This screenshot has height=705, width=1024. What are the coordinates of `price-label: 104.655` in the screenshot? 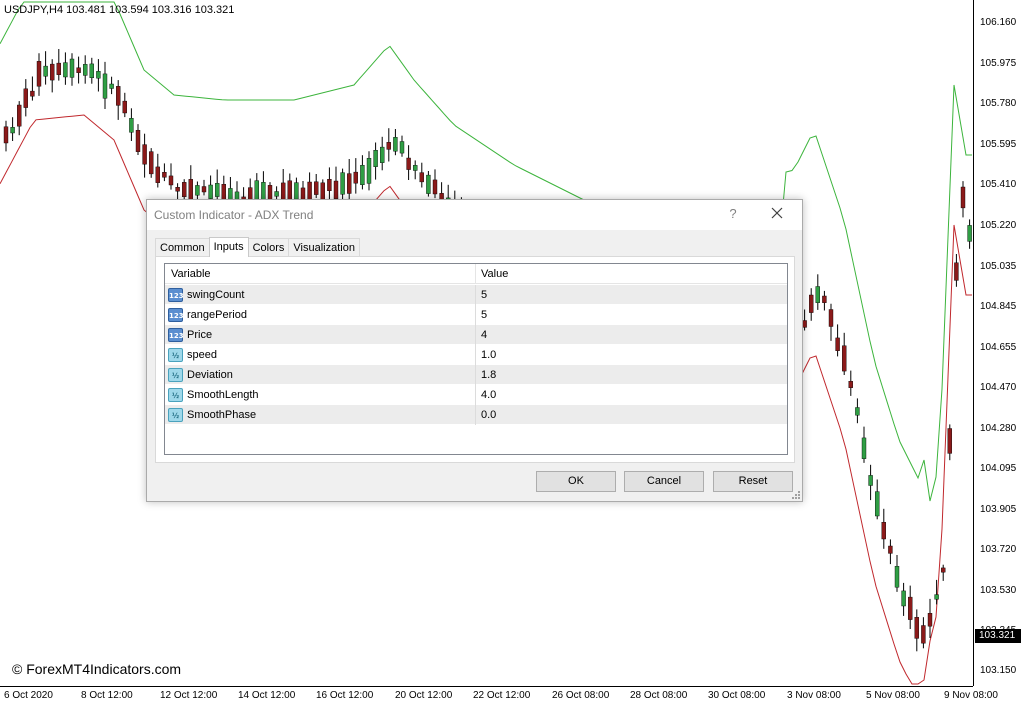 It's located at (998, 347).